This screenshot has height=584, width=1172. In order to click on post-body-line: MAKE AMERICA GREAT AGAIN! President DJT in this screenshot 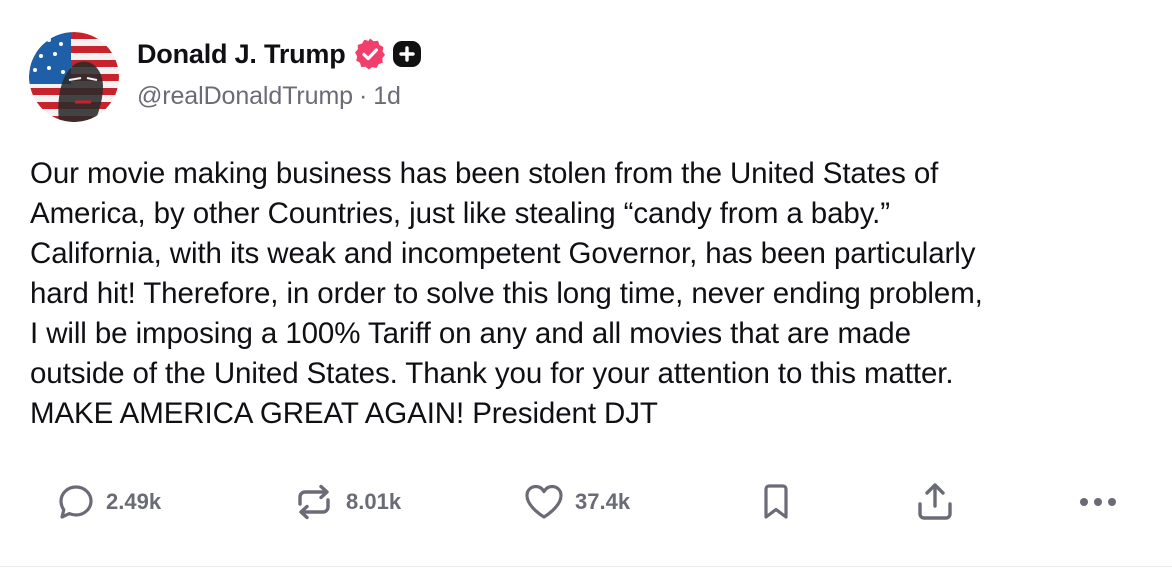, I will do `click(344, 413)`.